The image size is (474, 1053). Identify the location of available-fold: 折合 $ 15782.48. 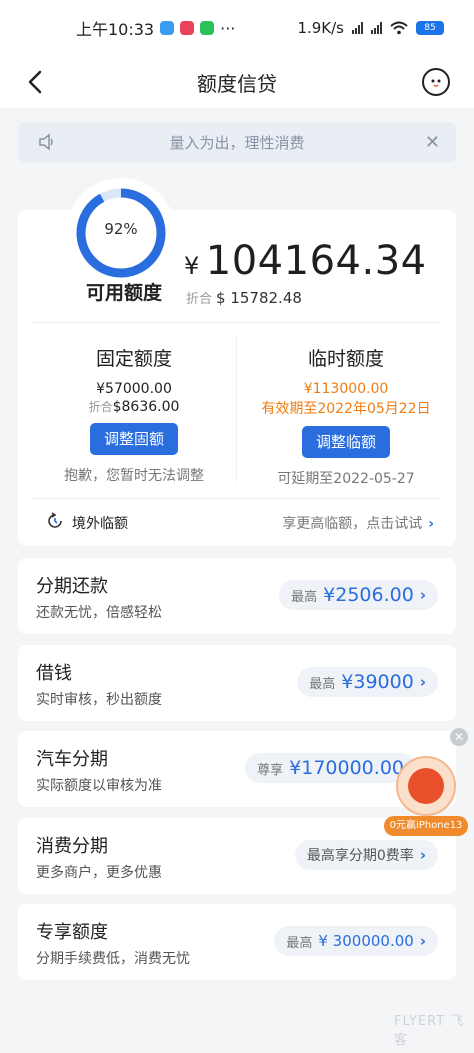
(244, 297).